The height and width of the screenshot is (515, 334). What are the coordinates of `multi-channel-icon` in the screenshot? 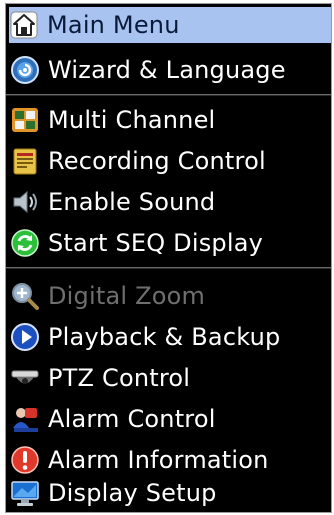 It's located at (25, 120).